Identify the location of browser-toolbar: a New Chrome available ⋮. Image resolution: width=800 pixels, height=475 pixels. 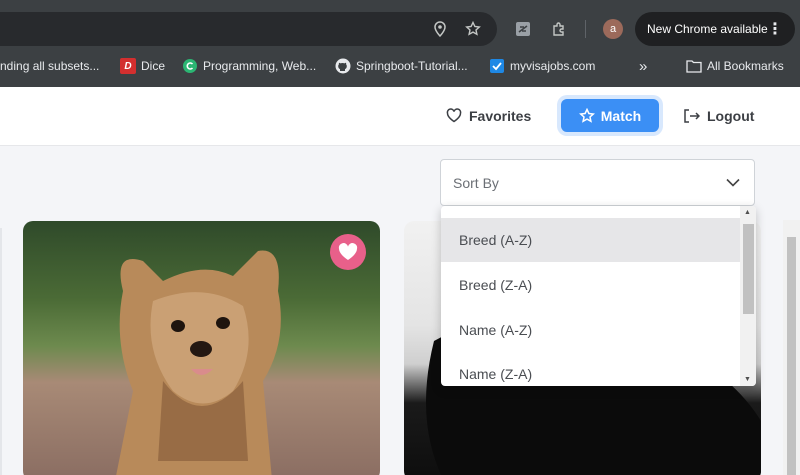
(400, 26).